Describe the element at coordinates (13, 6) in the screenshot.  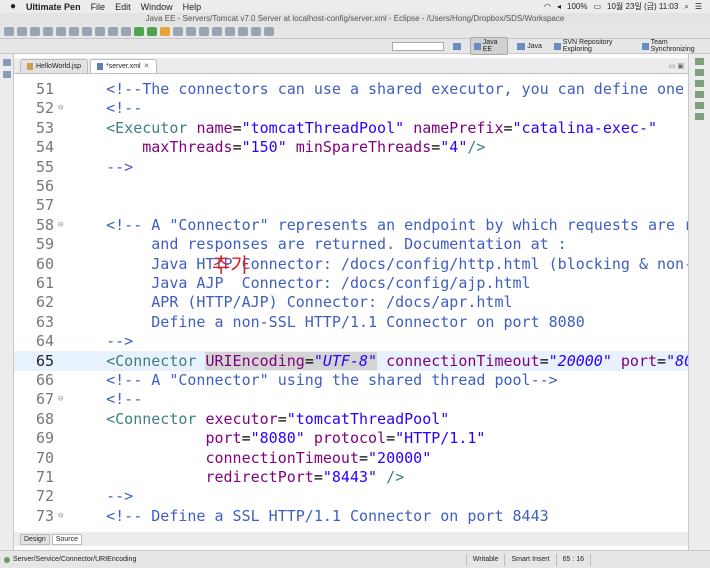
I see `apple-menu-icon: ●` at that location.